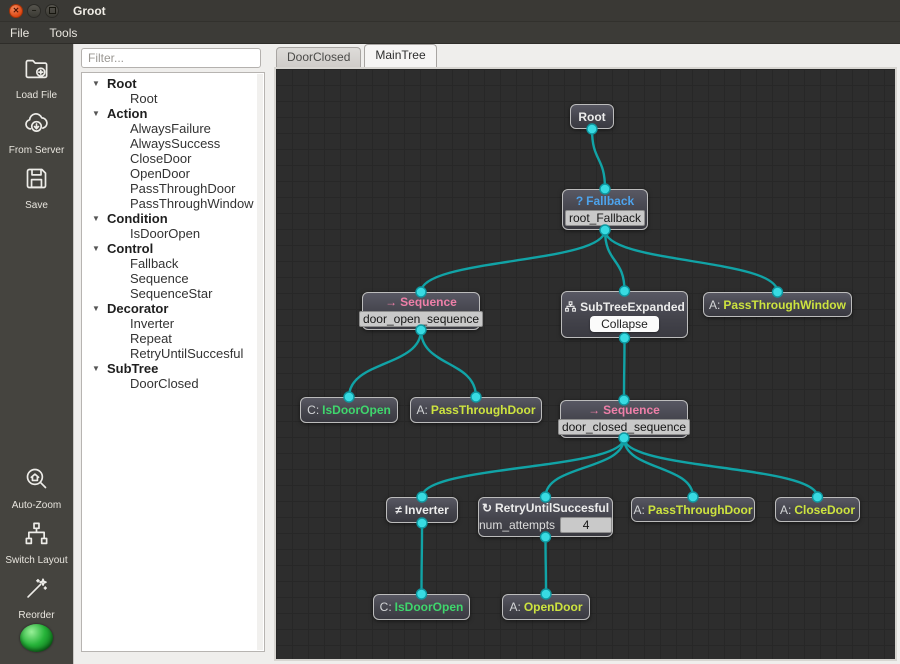 This screenshot has width=900, height=664. Describe the element at coordinates (422, 497) in the screenshot. I see `port-top-inverter` at that location.